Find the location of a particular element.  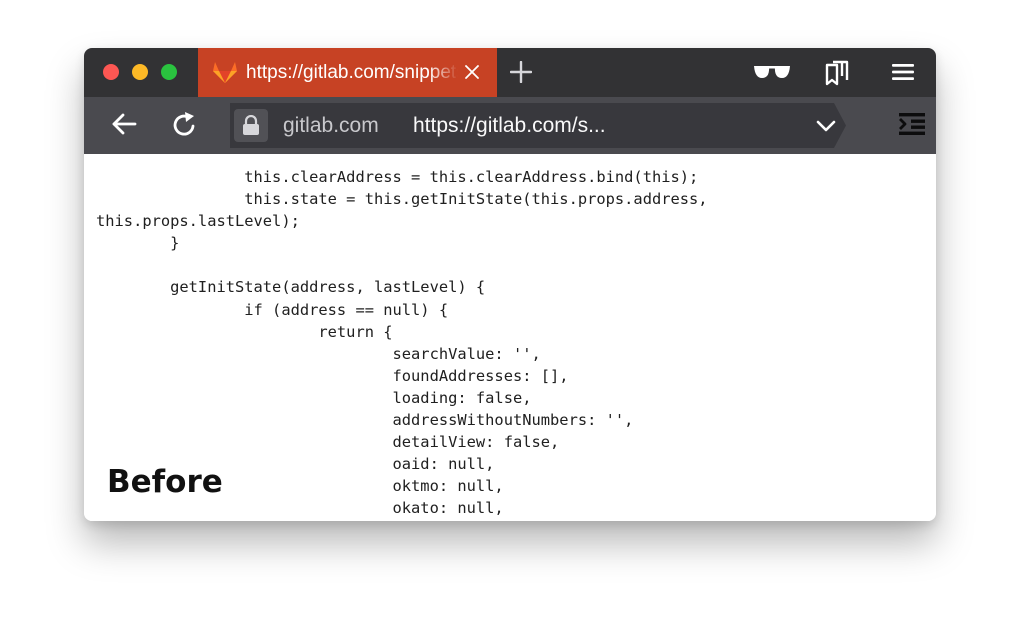

code-line: loading: false, is located at coordinates (314, 397).